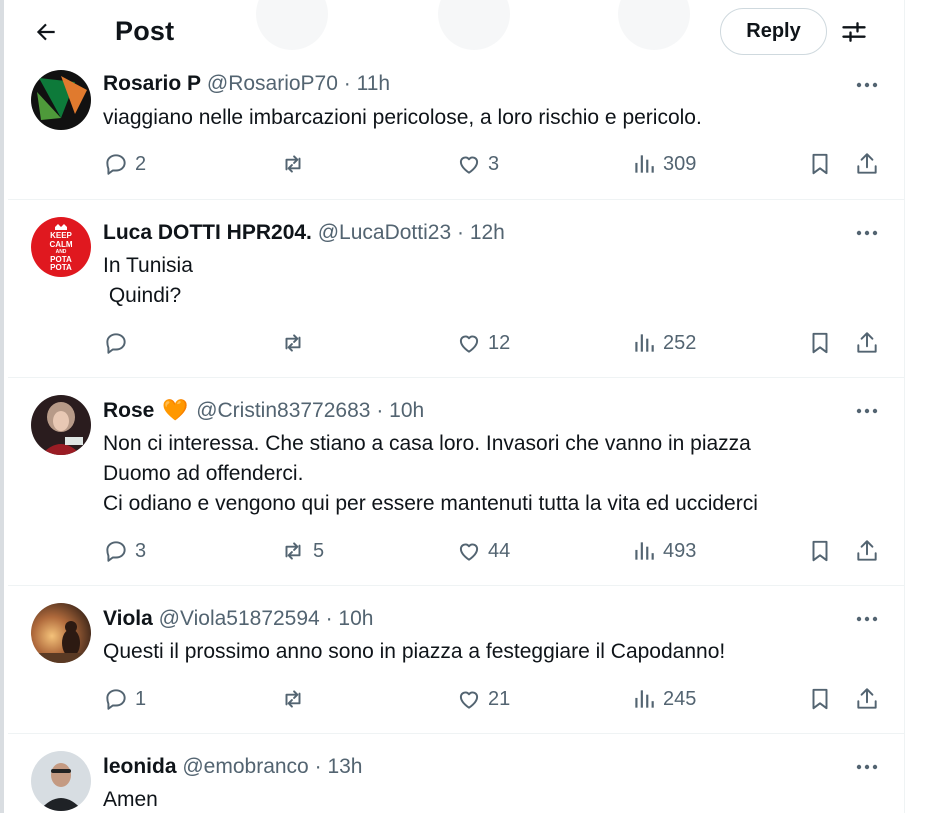 The height and width of the screenshot is (813, 930). I want to click on reply-count: 1, so click(141, 698).